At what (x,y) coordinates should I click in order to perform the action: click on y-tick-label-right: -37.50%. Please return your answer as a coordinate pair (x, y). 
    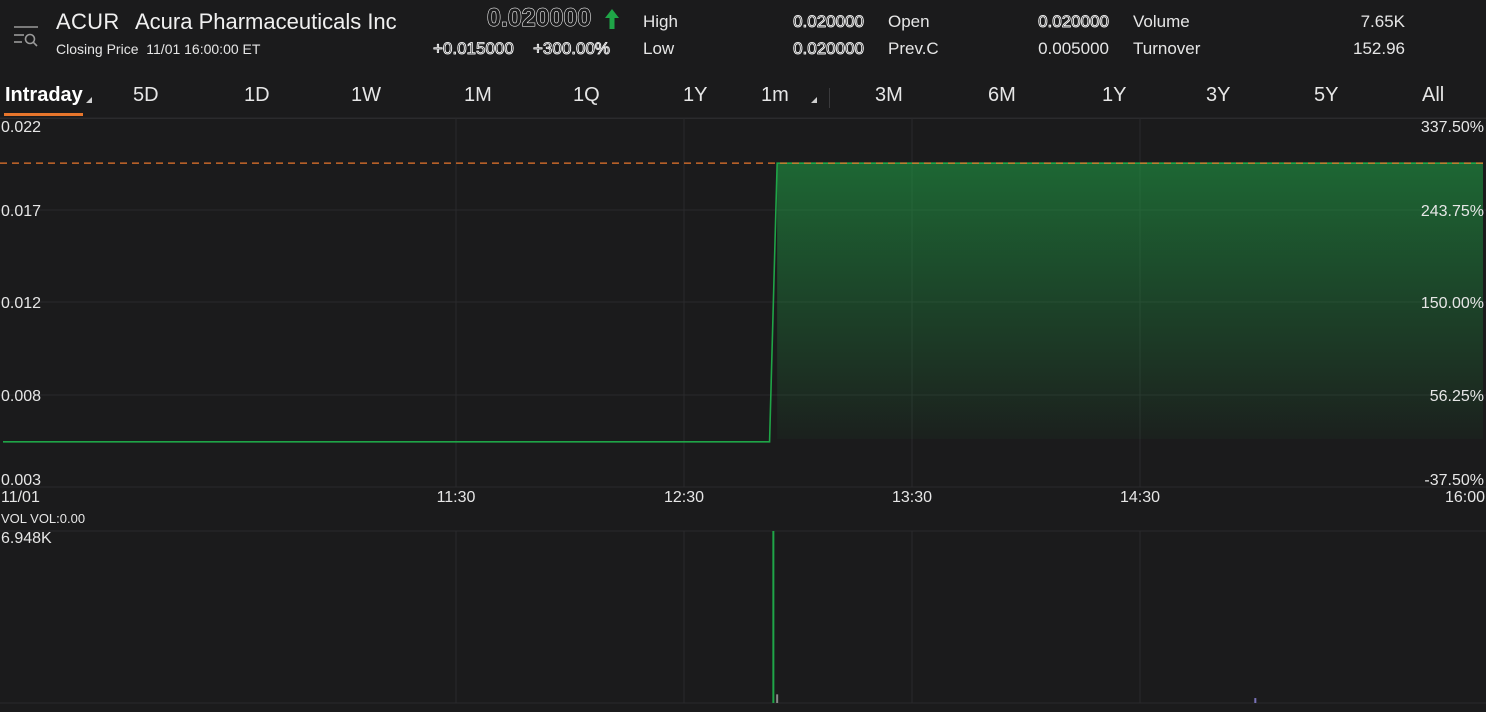
    Looking at the image, I should click on (1454, 480).